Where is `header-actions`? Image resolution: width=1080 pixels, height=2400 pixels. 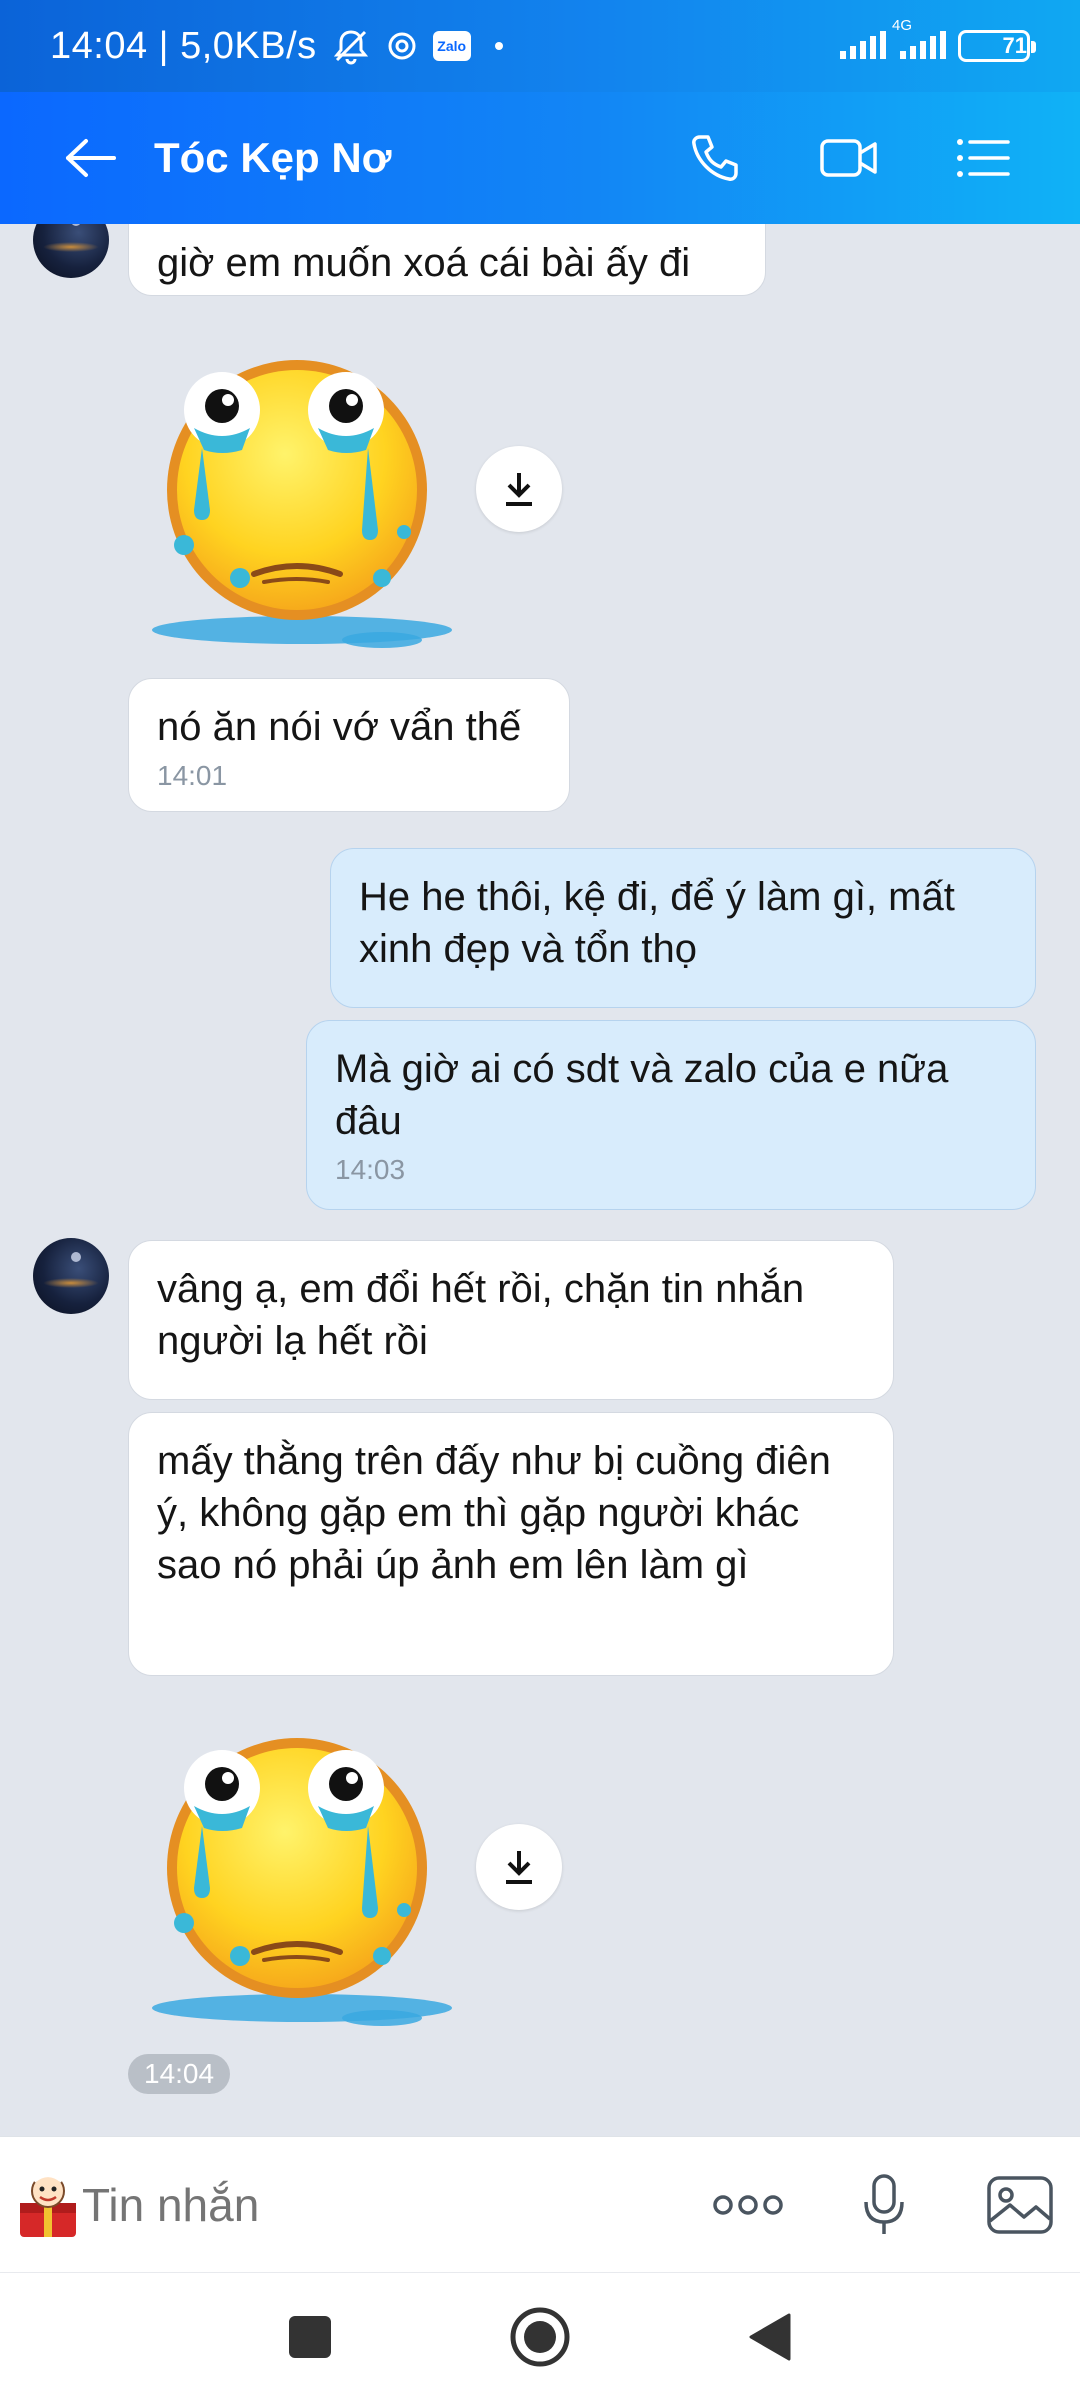
header-actions is located at coordinates (849, 158).